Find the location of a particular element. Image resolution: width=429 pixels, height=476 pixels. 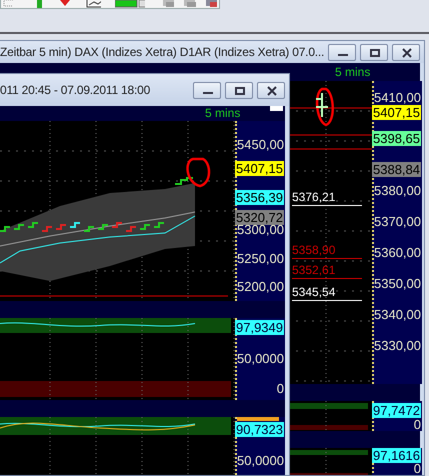

price-level-label: 5345,54 is located at coordinates (314, 291).